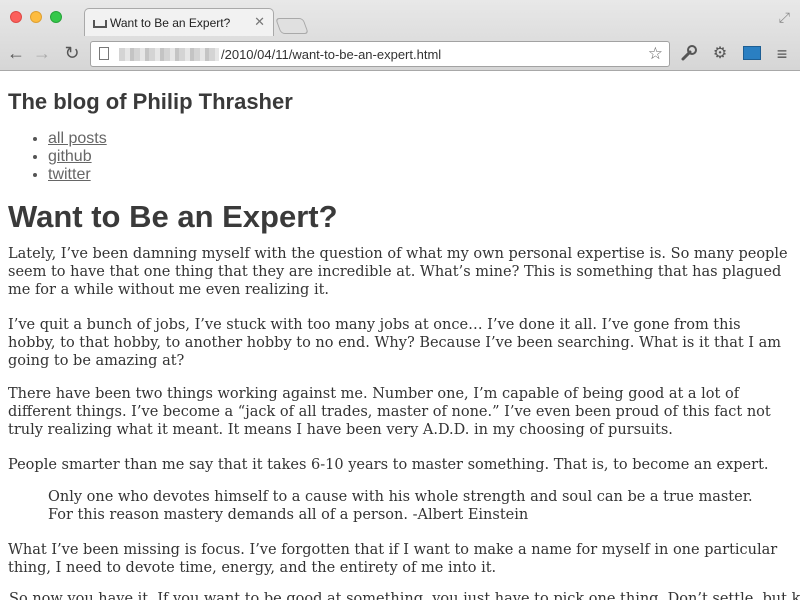 Image resolution: width=800 pixels, height=600 pixels. Describe the element at coordinates (72, 53) in the screenshot. I see `reload-button: ↻` at that location.